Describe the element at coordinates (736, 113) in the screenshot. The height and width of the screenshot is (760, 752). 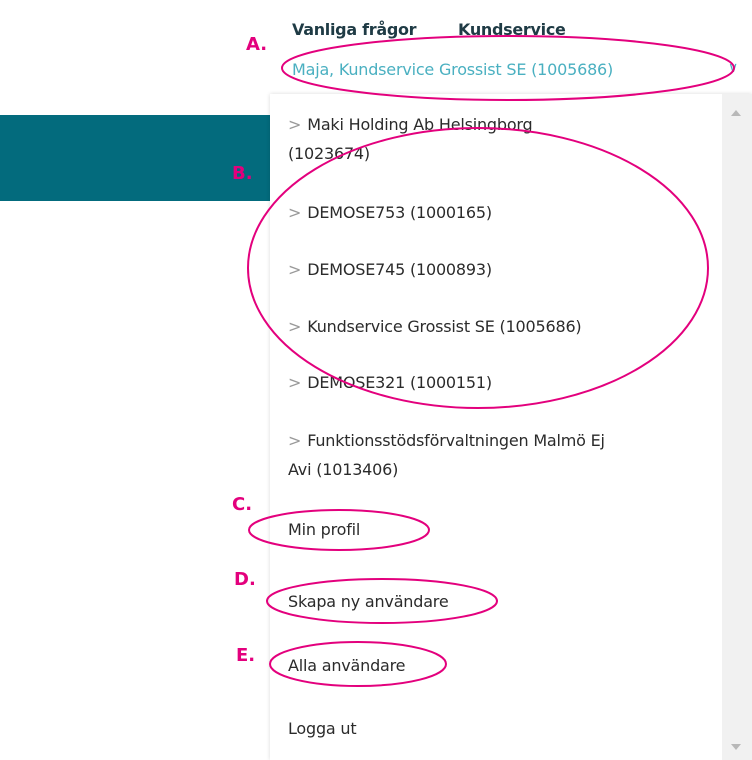
I see `scroll-up-arrow-icon` at that location.